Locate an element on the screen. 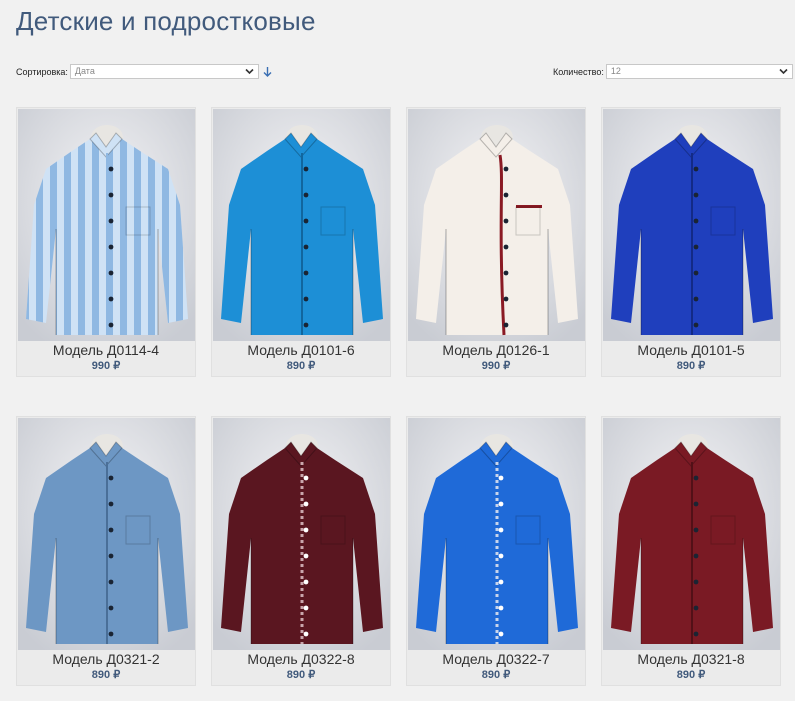 This screenshot has width=795, height=701. product-card: Модель Д0321-8 890 ₽ is located at coordinates (691, 551).